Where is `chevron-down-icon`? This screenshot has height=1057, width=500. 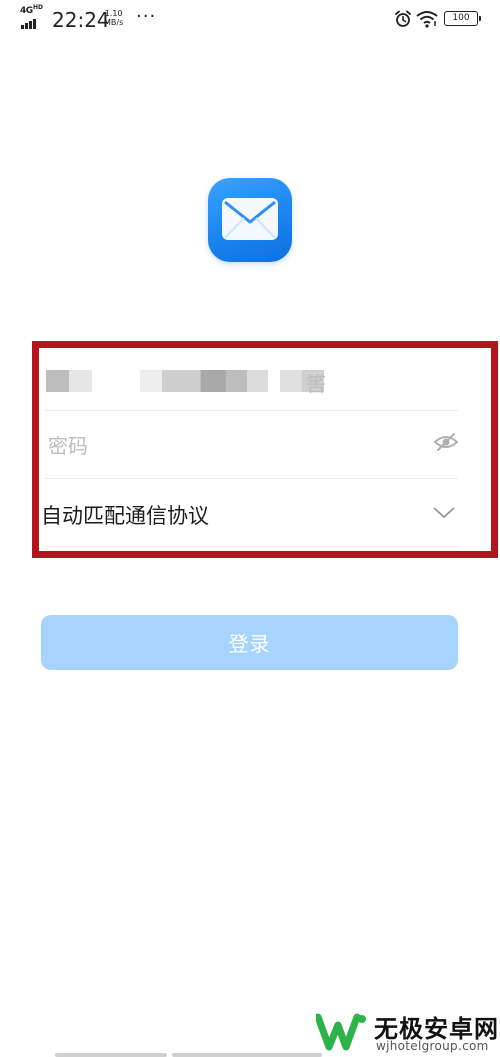 chevron-down-icon is located at coordinates (444, 512).